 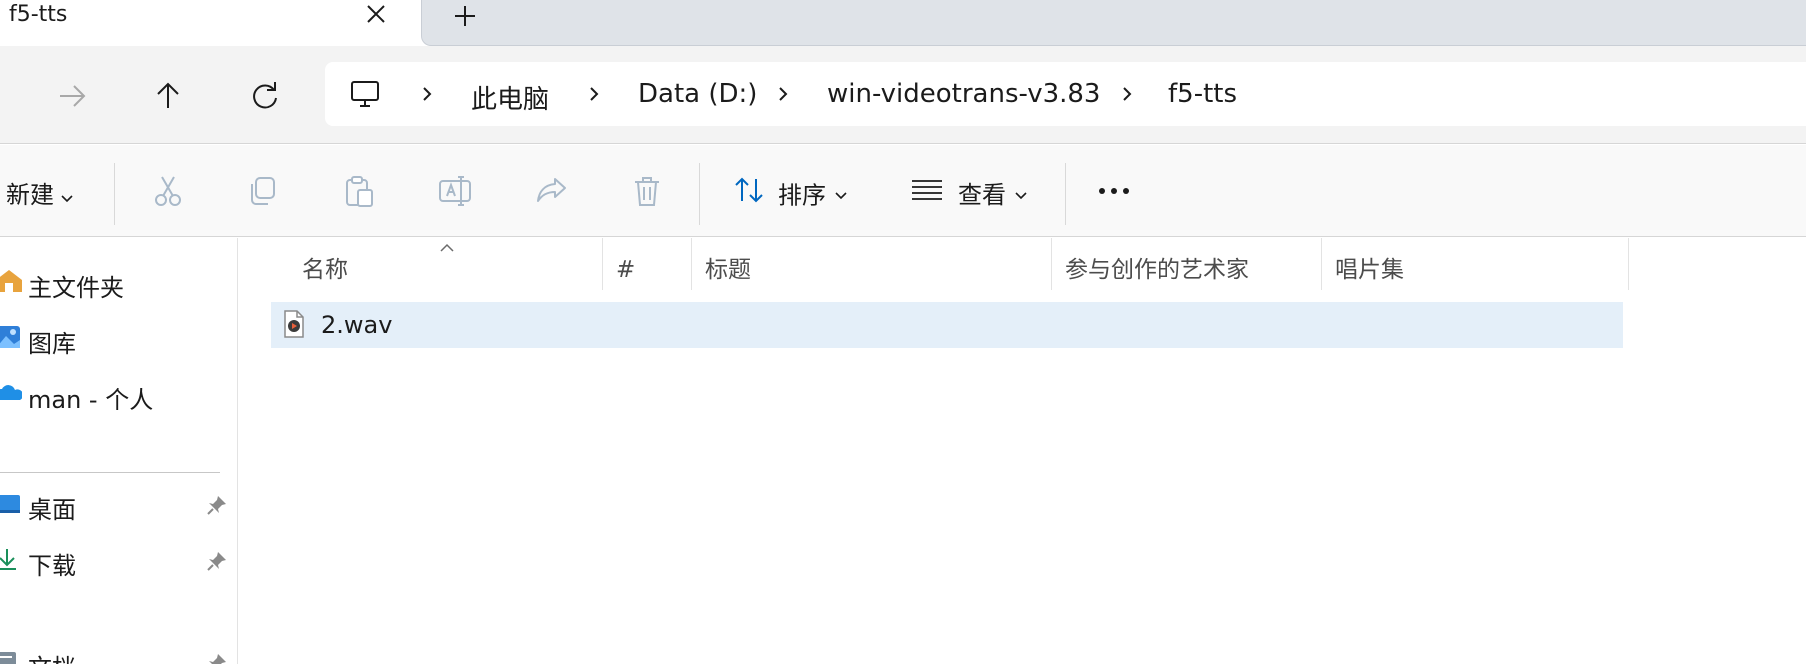 What do you see at coordinates (11, 656) in the screenshot?
I see `documents-icon` at bounding box center [11, 656].